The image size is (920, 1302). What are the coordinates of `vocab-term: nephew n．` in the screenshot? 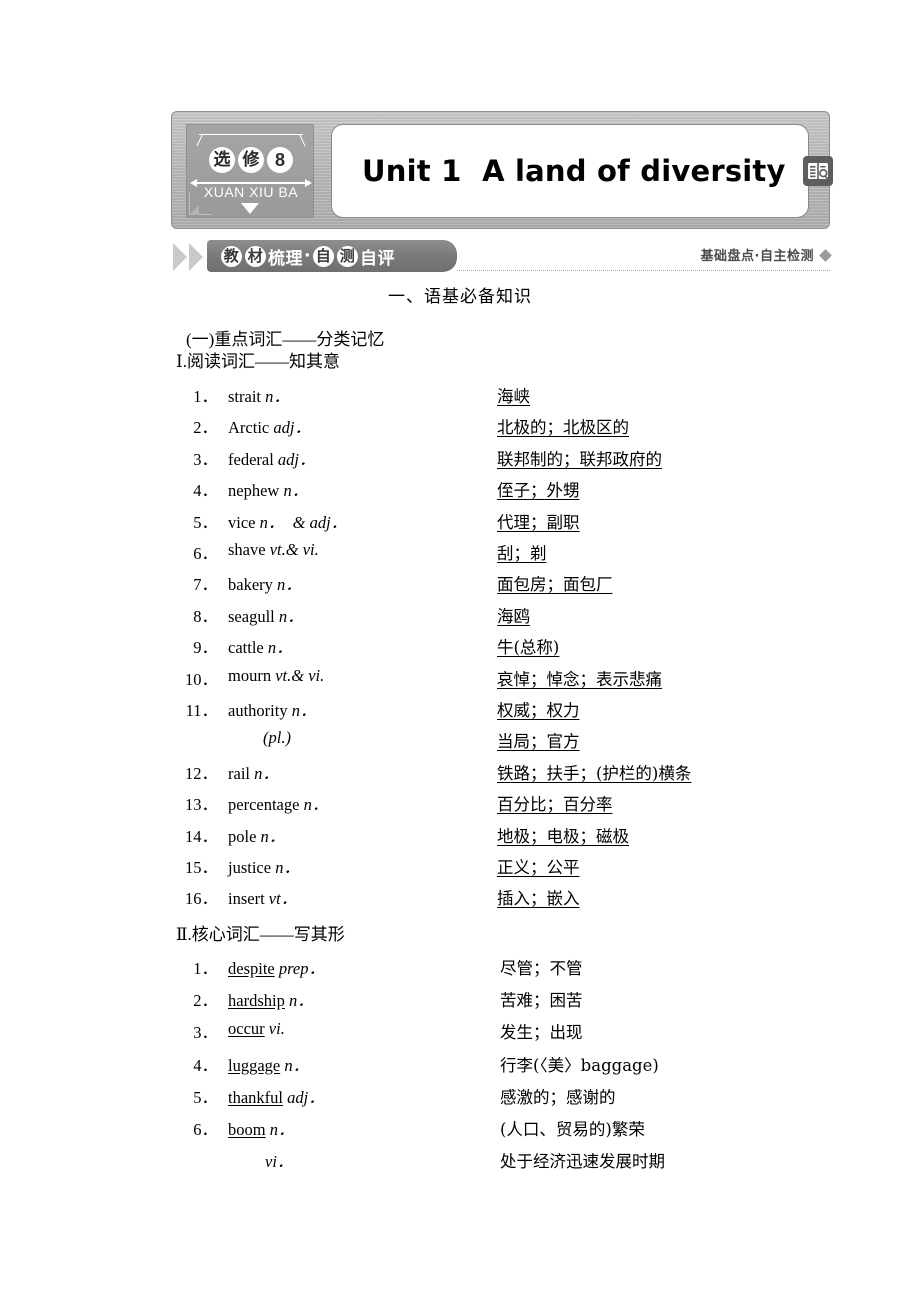 It's located at (268, 489).